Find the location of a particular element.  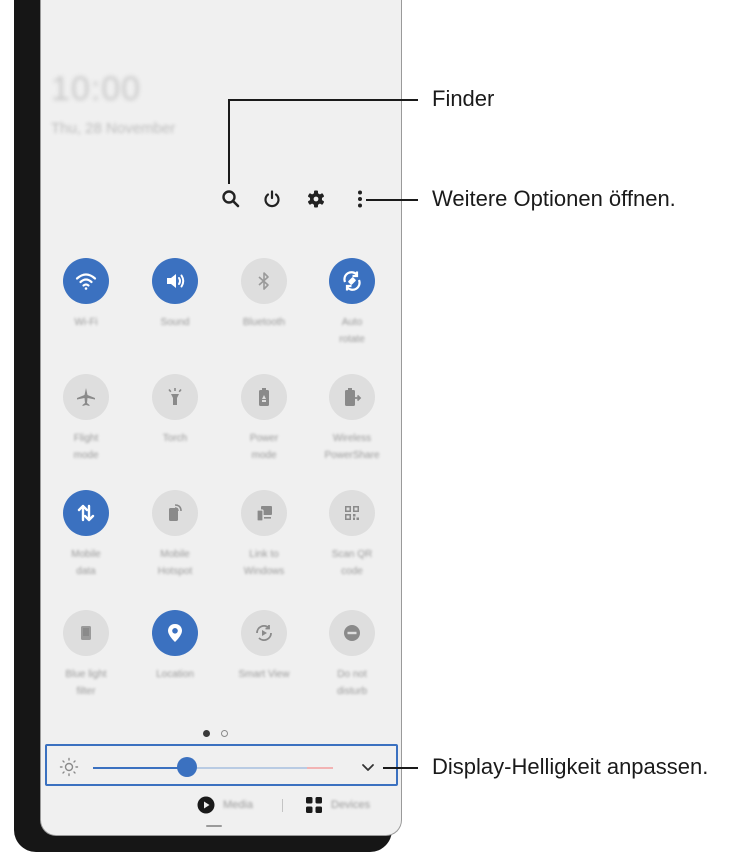

tile-label: Power mode is located at coordinates (264, 447).